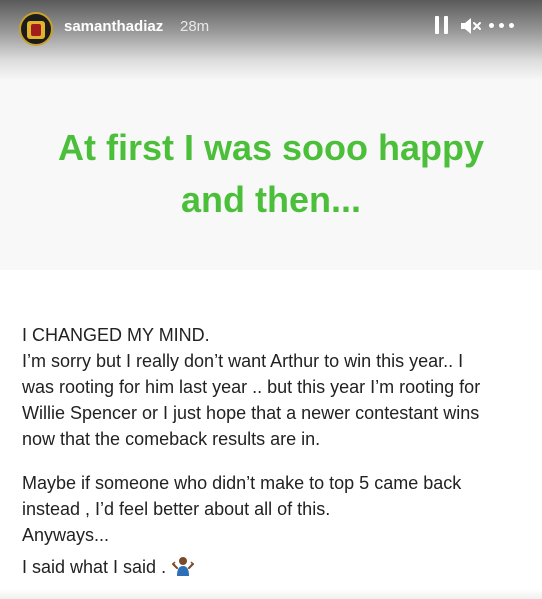  Describe the element at coordinates (171, 439) in the screenshot. I see `body-line: now that the comeback results are in.` at that location.